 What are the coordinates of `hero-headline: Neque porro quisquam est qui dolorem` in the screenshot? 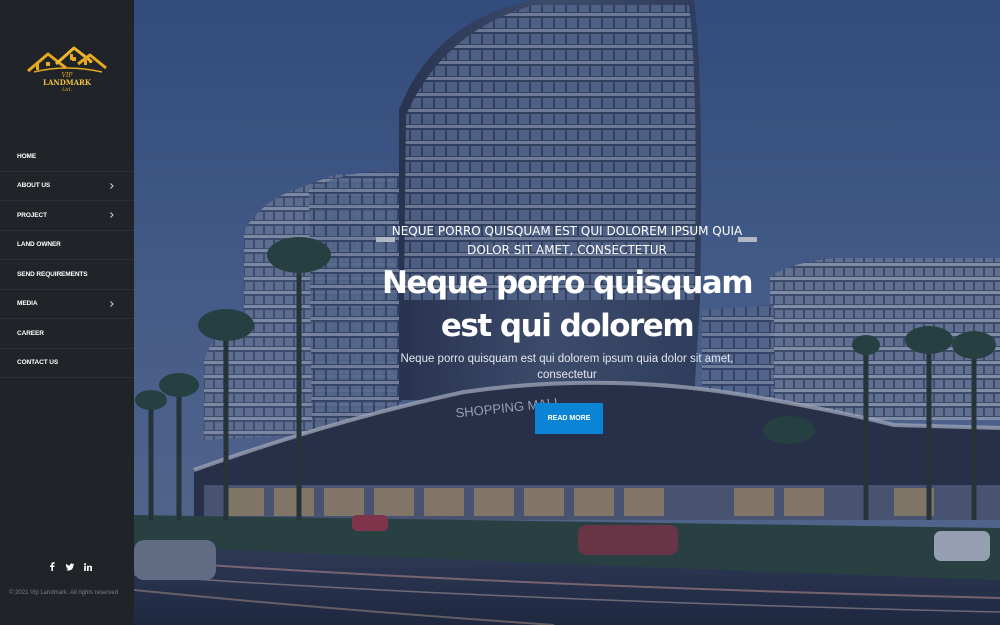 It's located at (567, 304).